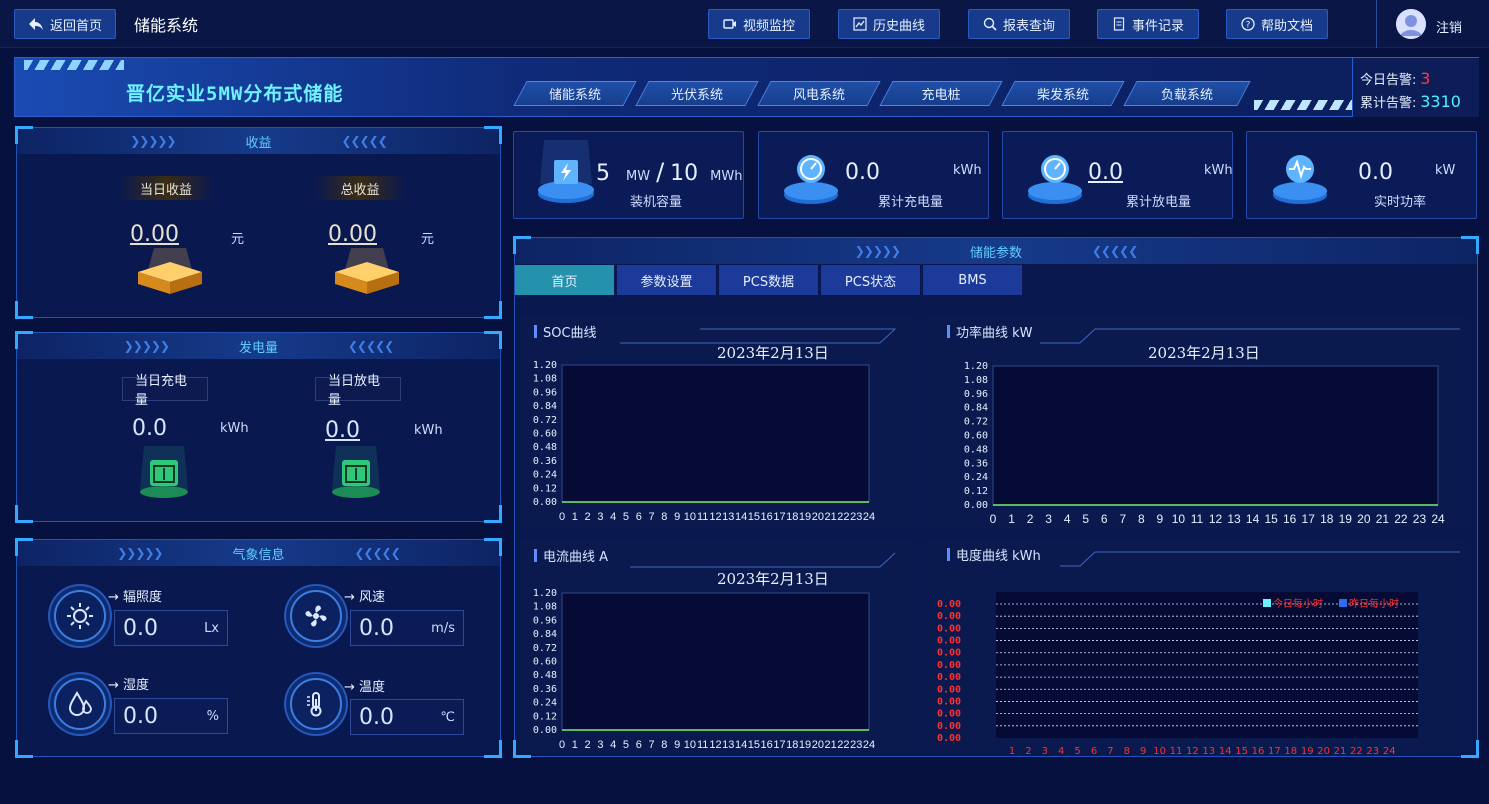  I want to click on avatar, so click(1411, 24).